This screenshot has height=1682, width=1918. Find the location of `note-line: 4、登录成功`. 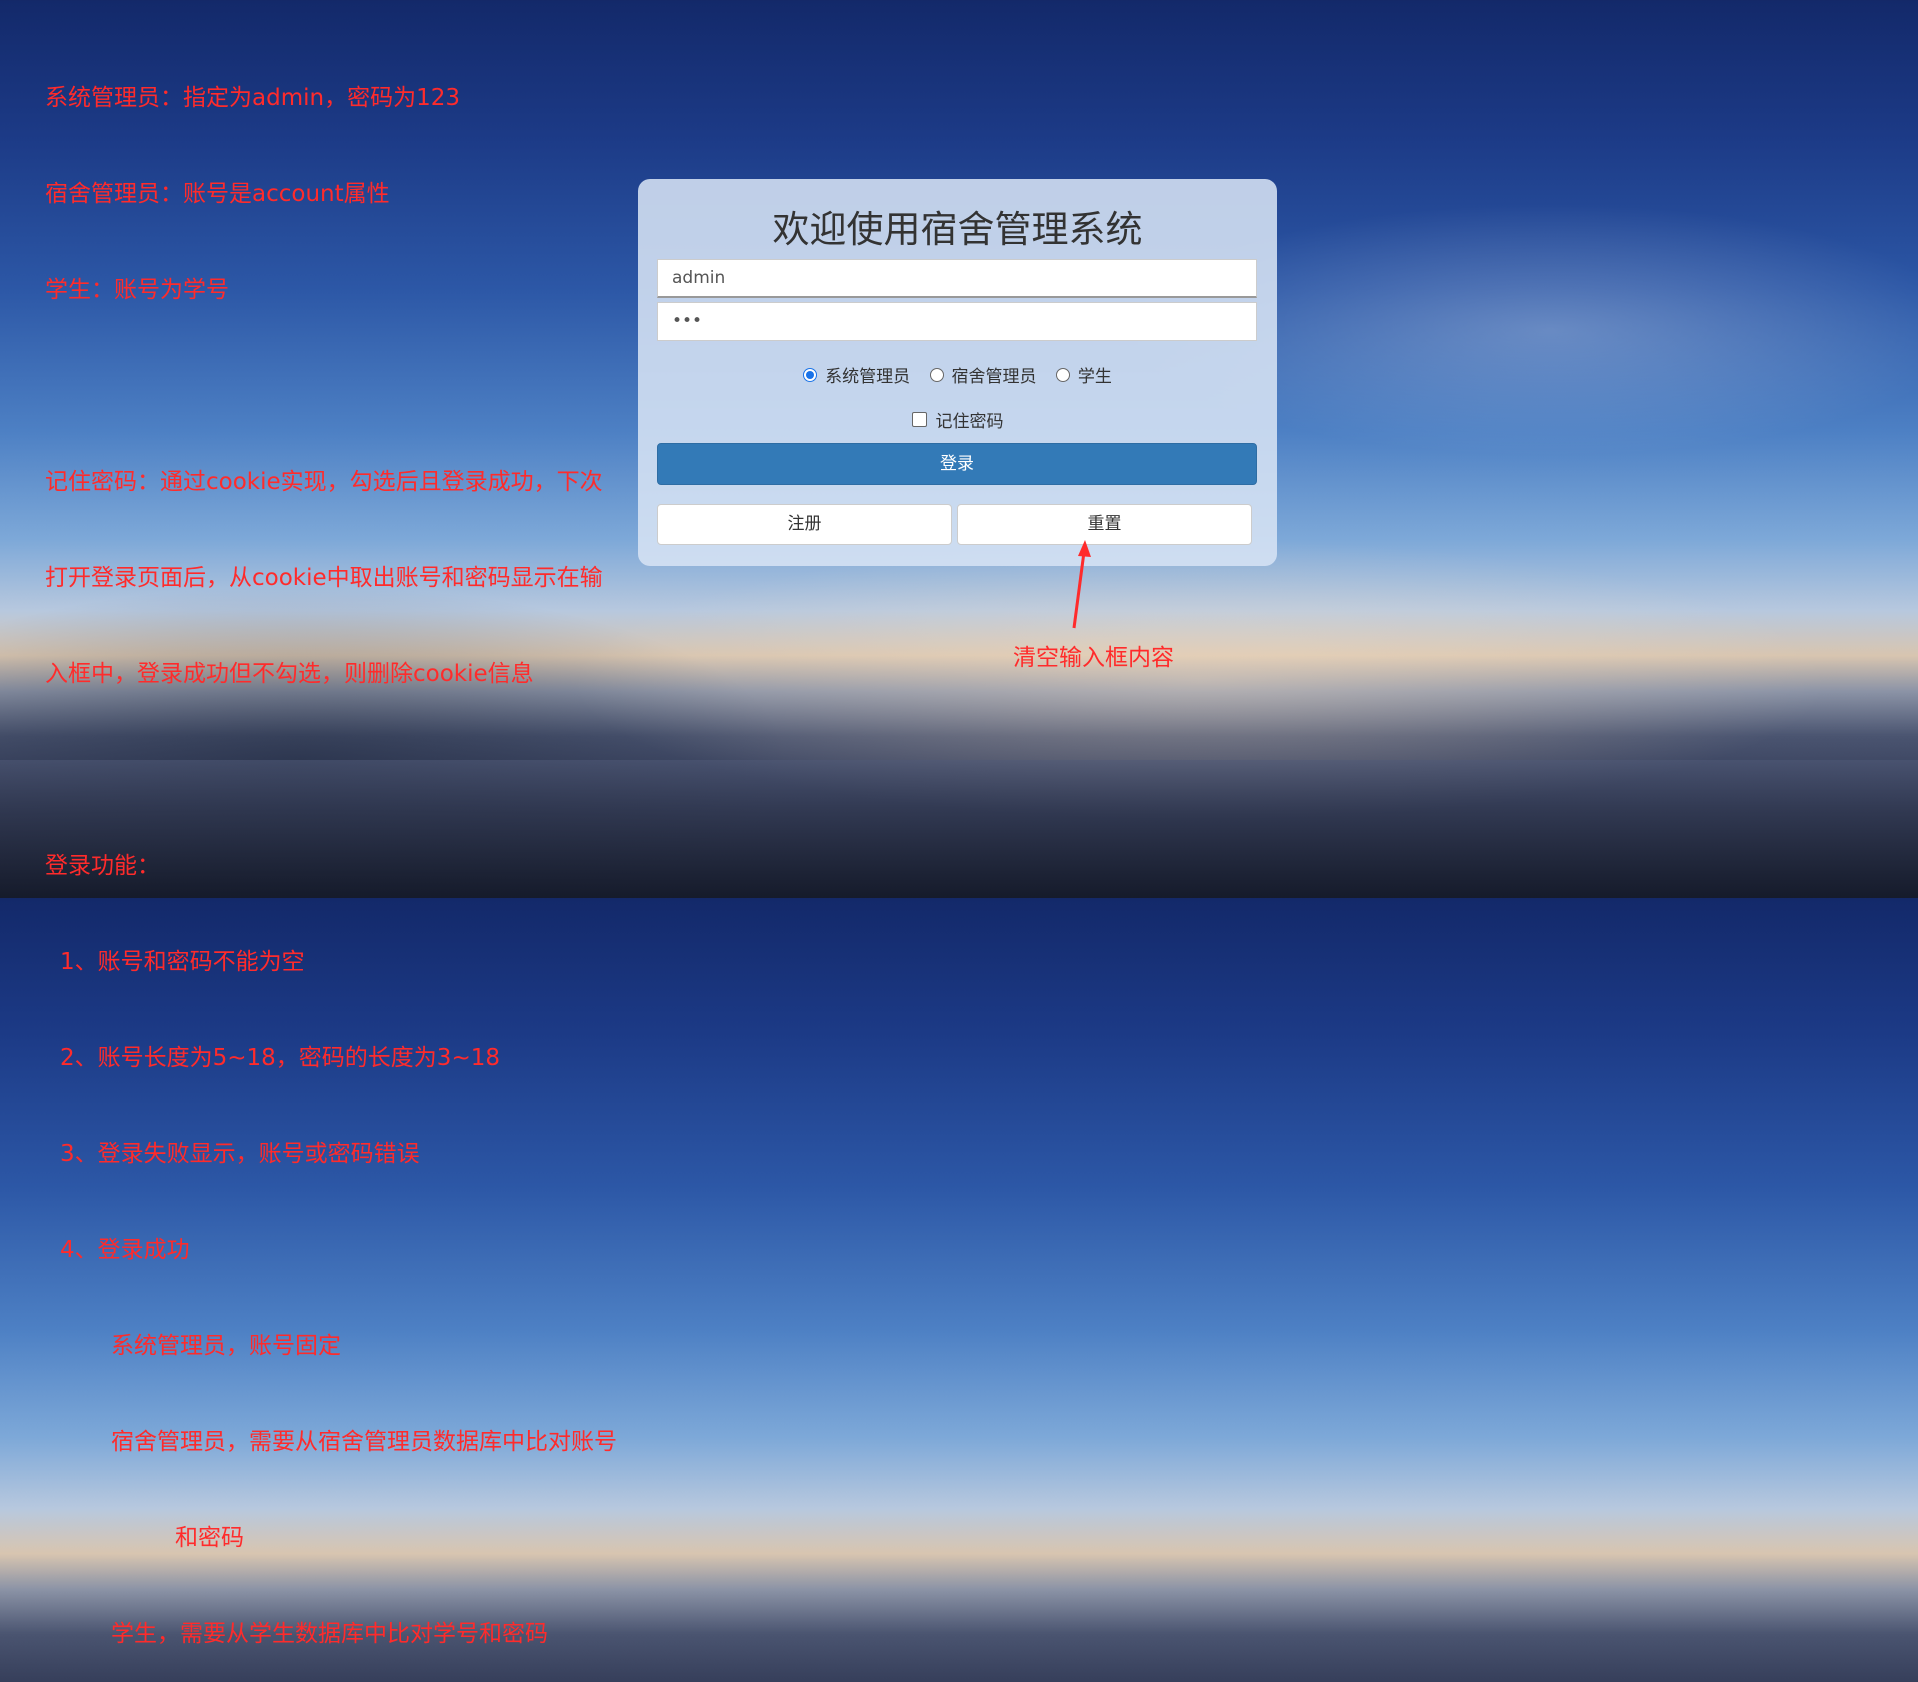

note-line: 4、登录成功 is located at coordinates (125, 1250).